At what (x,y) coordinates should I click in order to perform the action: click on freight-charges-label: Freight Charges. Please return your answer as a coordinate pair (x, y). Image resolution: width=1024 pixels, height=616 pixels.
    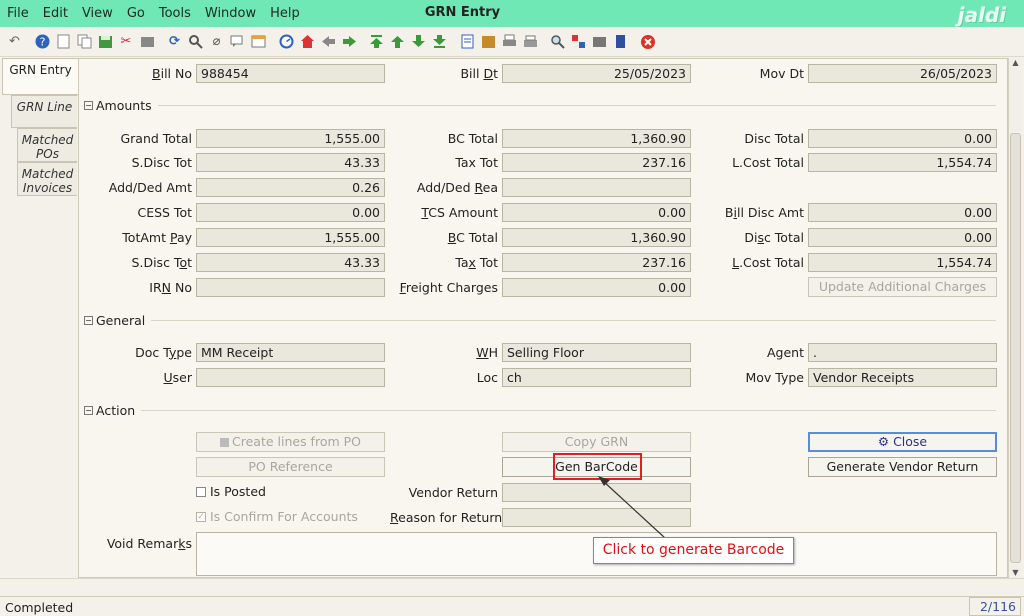
    Looking at the image, I should click on (448, 287).